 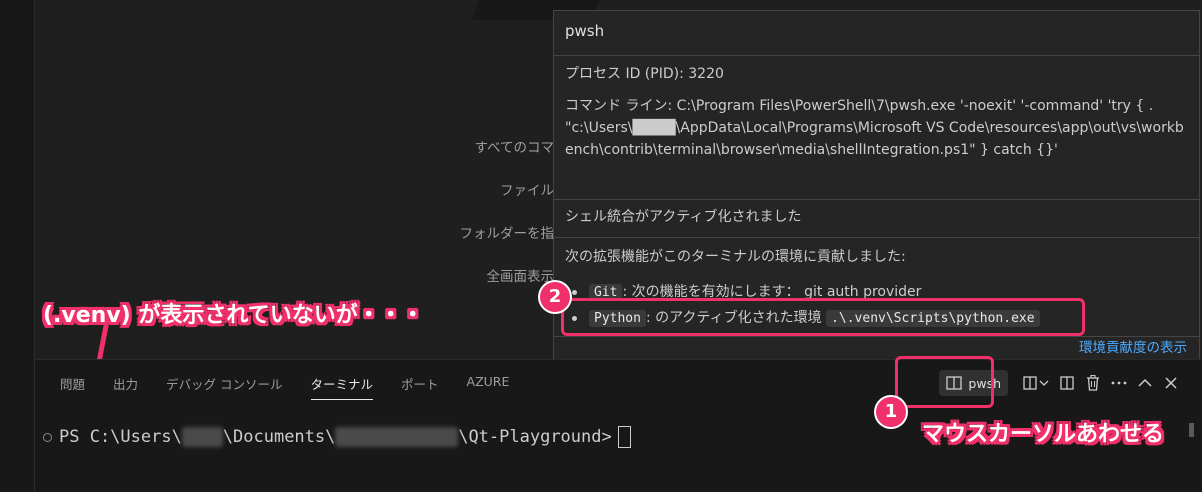 I want to click on split-terminal-button, so click(x=1067, y=383).